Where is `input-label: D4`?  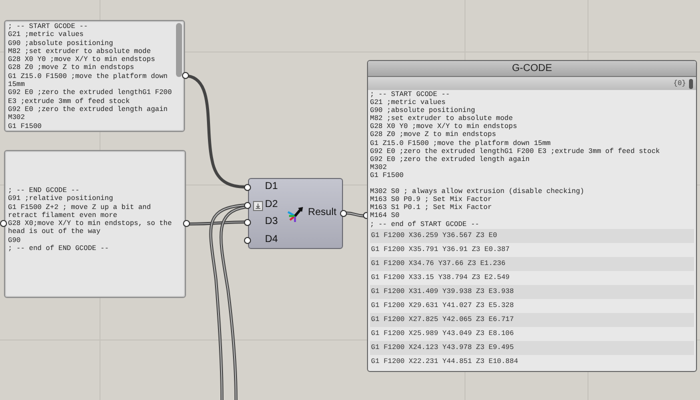 input-label: D4 is located at coordinates (271, 239).